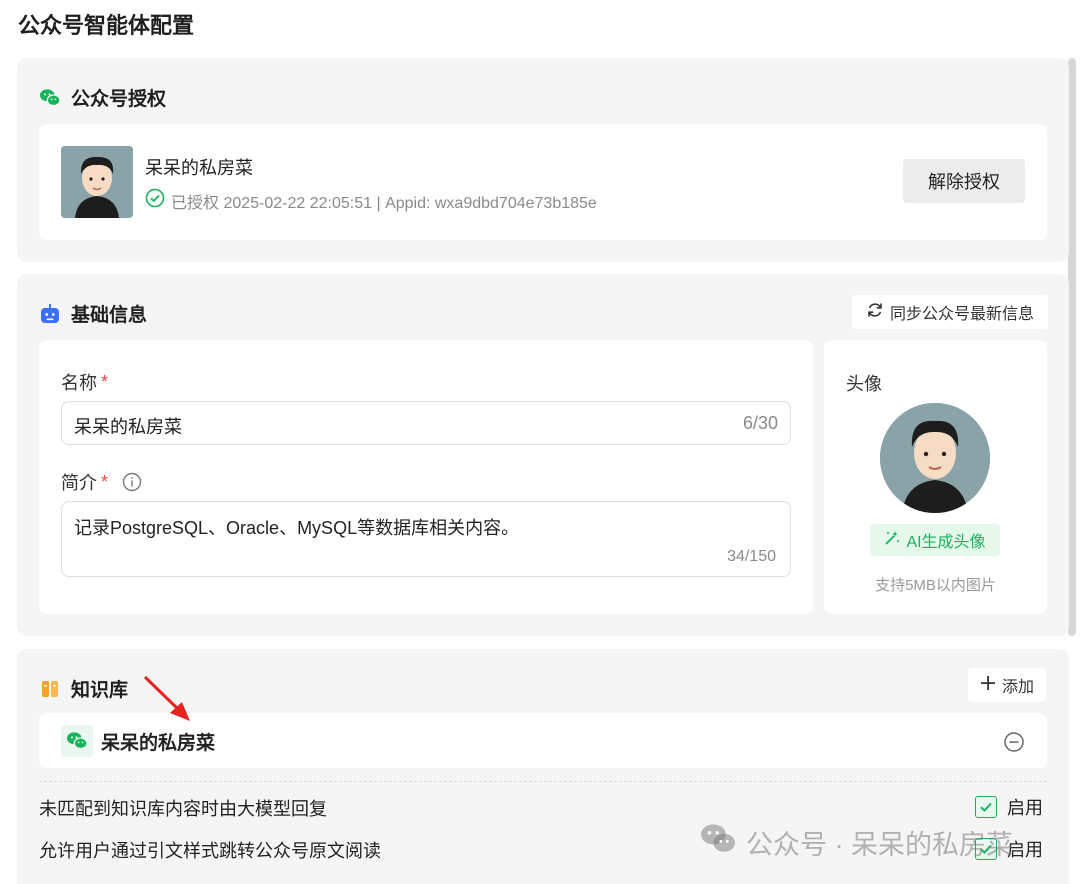 This screenshot has width=1080, height=884. Describe the element at coordinates (106, 25) in the screenshot. I see `page-title: 公众号智能体配置` at that location.